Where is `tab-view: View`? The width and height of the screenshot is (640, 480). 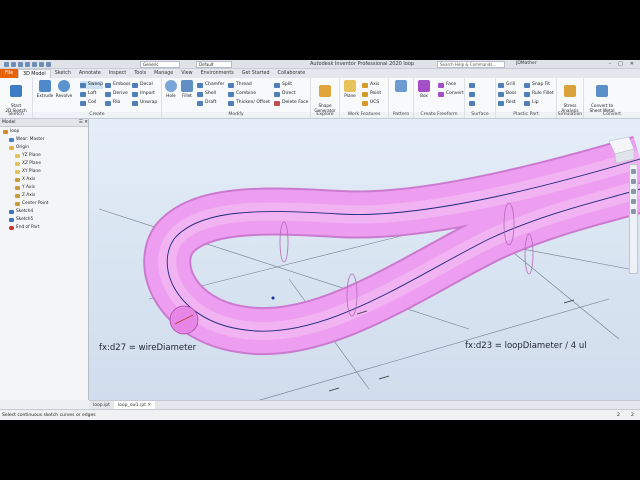
tab-view: View is located at coordinates (186, 73).